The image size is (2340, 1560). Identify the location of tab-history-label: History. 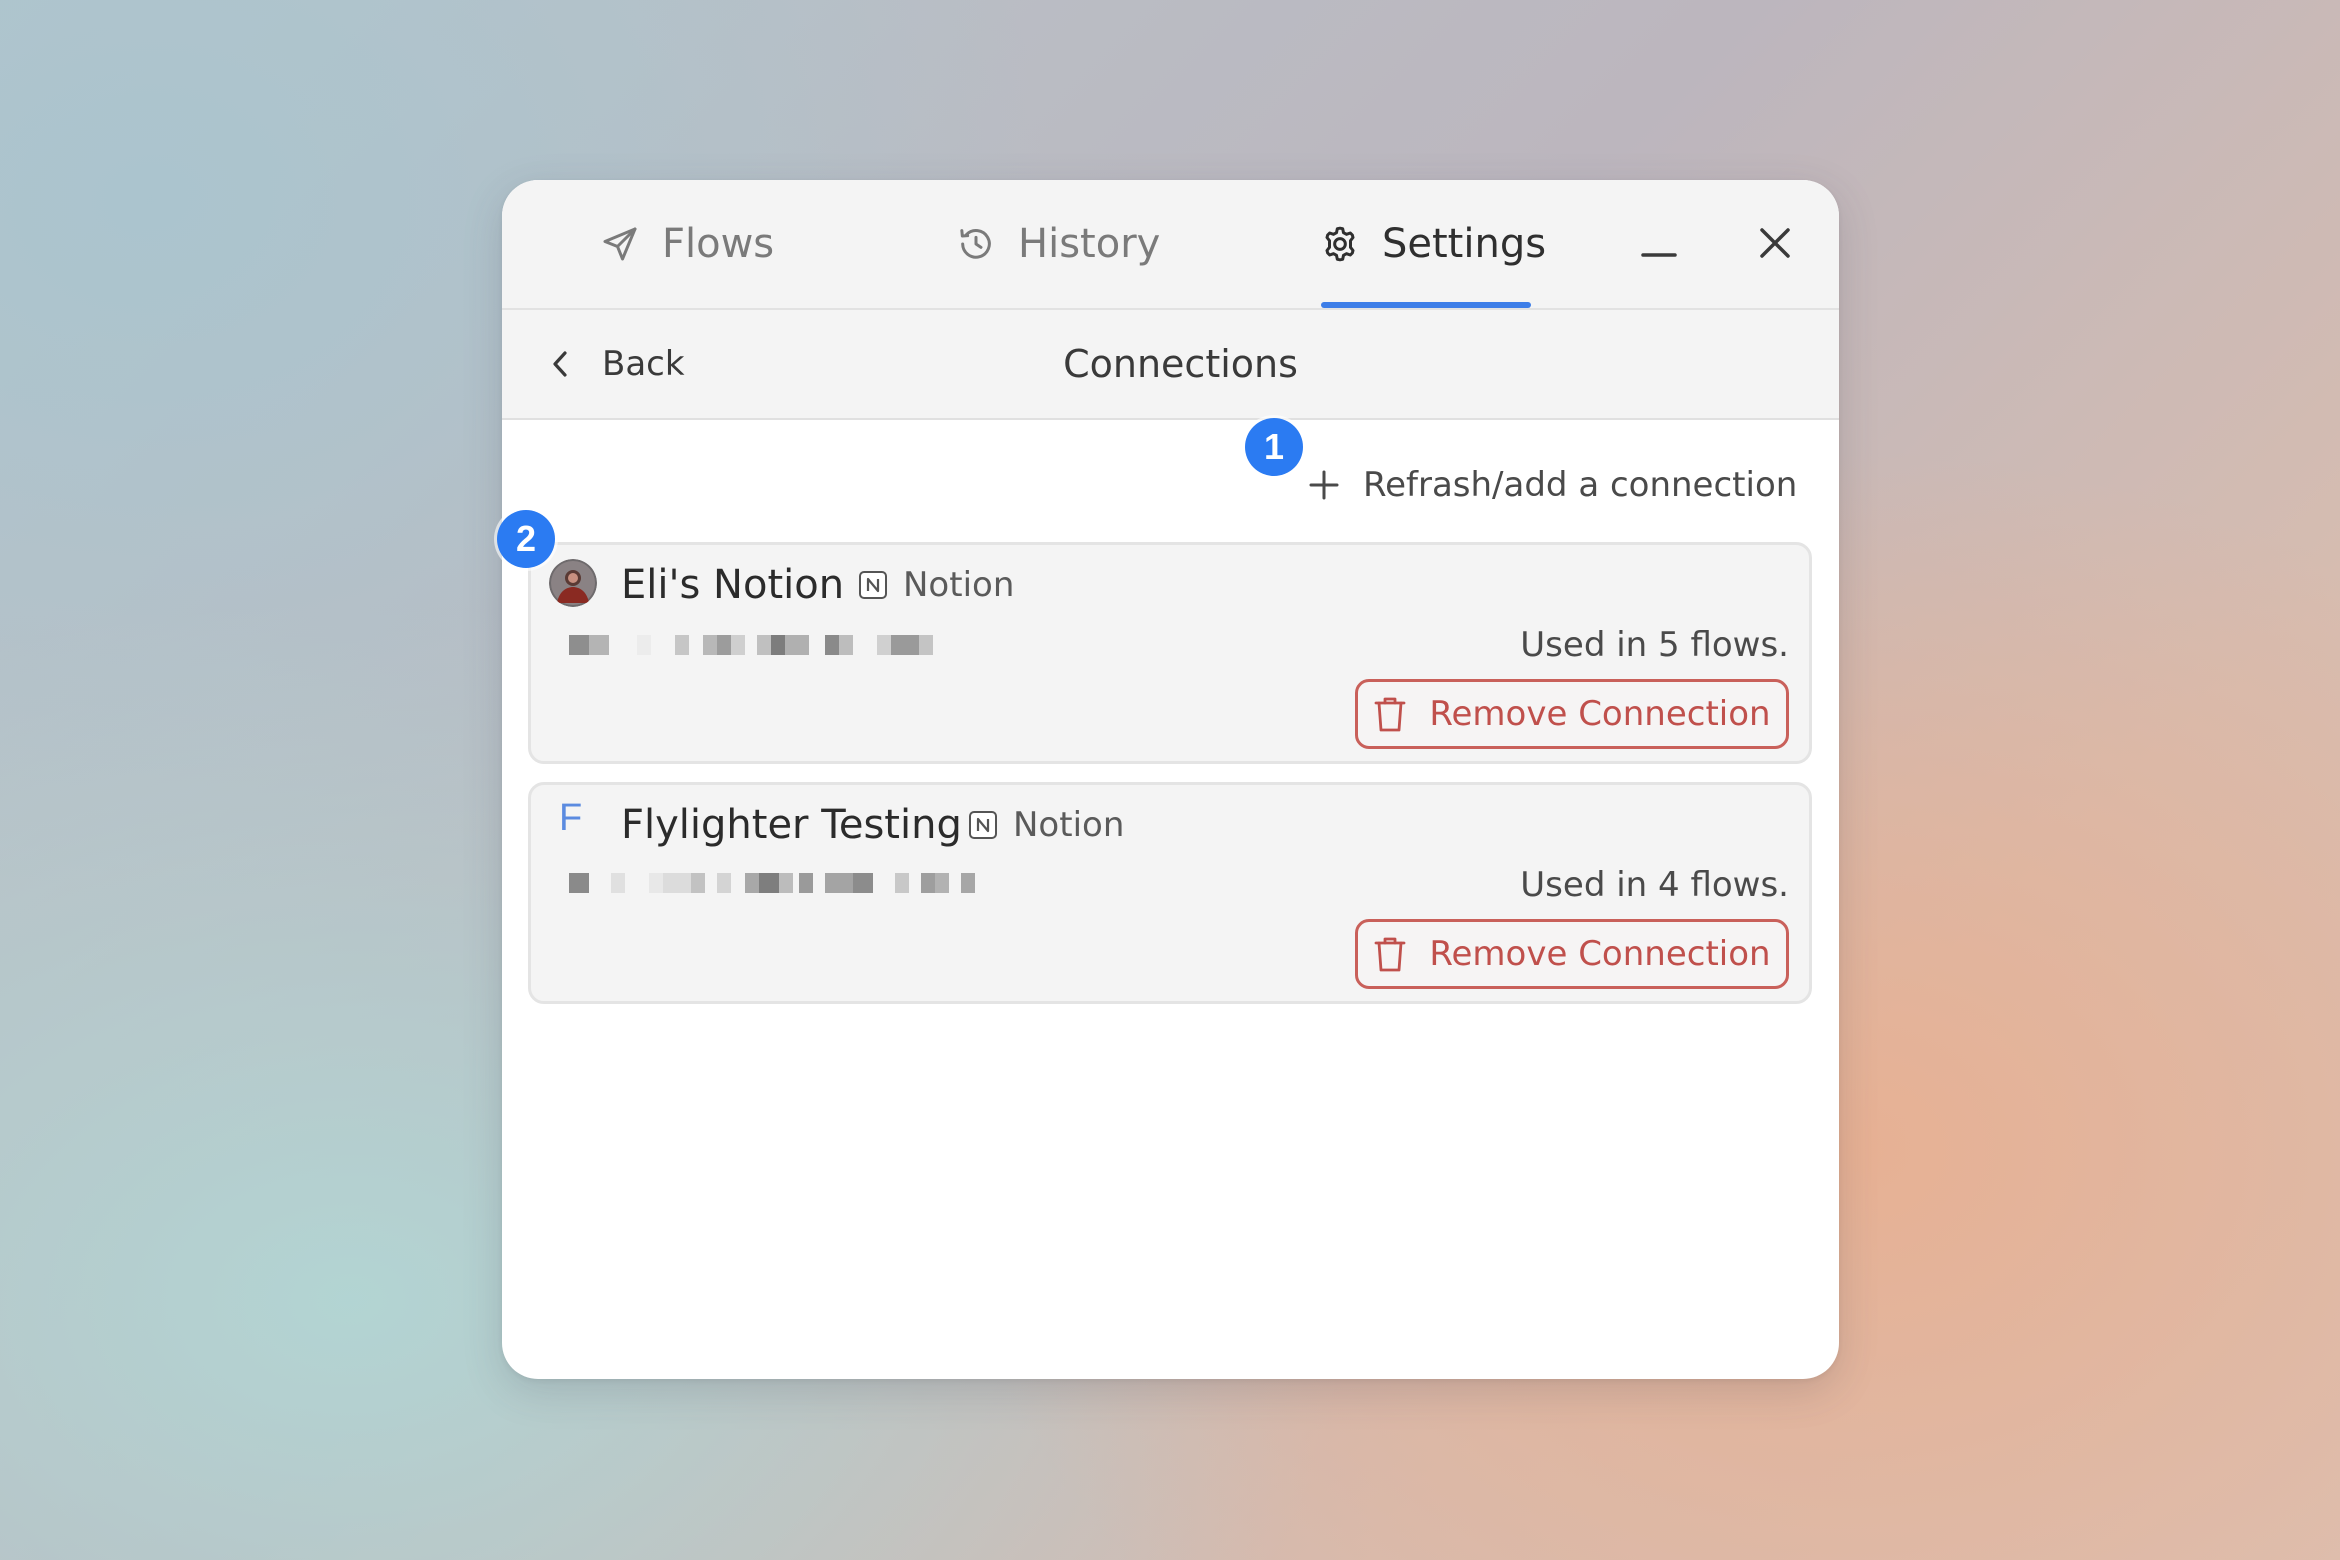
(1089, 244).